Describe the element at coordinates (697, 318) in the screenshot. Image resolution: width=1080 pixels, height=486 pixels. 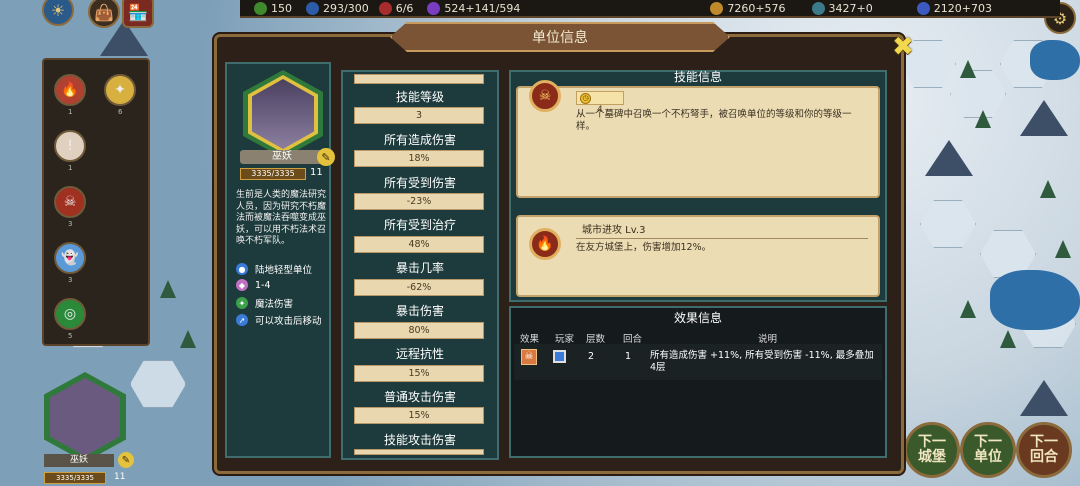
I see `effect-info-header: 效果信息` at that location.